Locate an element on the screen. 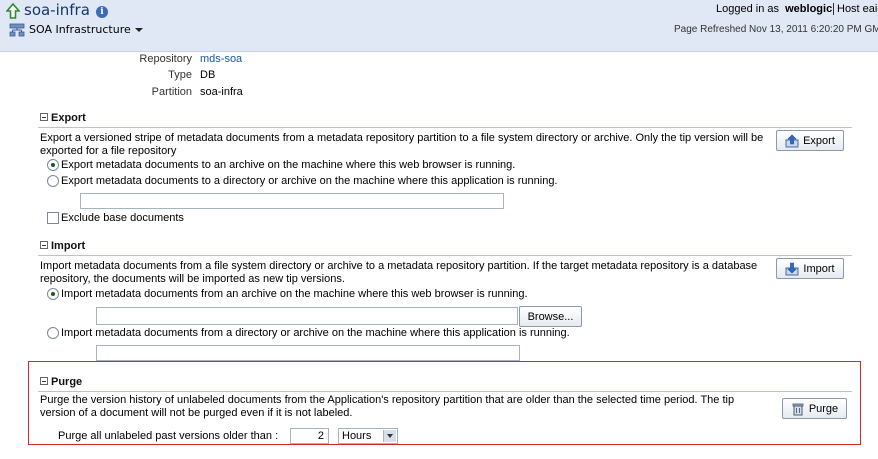  export-icon is located at coordinates (792, 140).